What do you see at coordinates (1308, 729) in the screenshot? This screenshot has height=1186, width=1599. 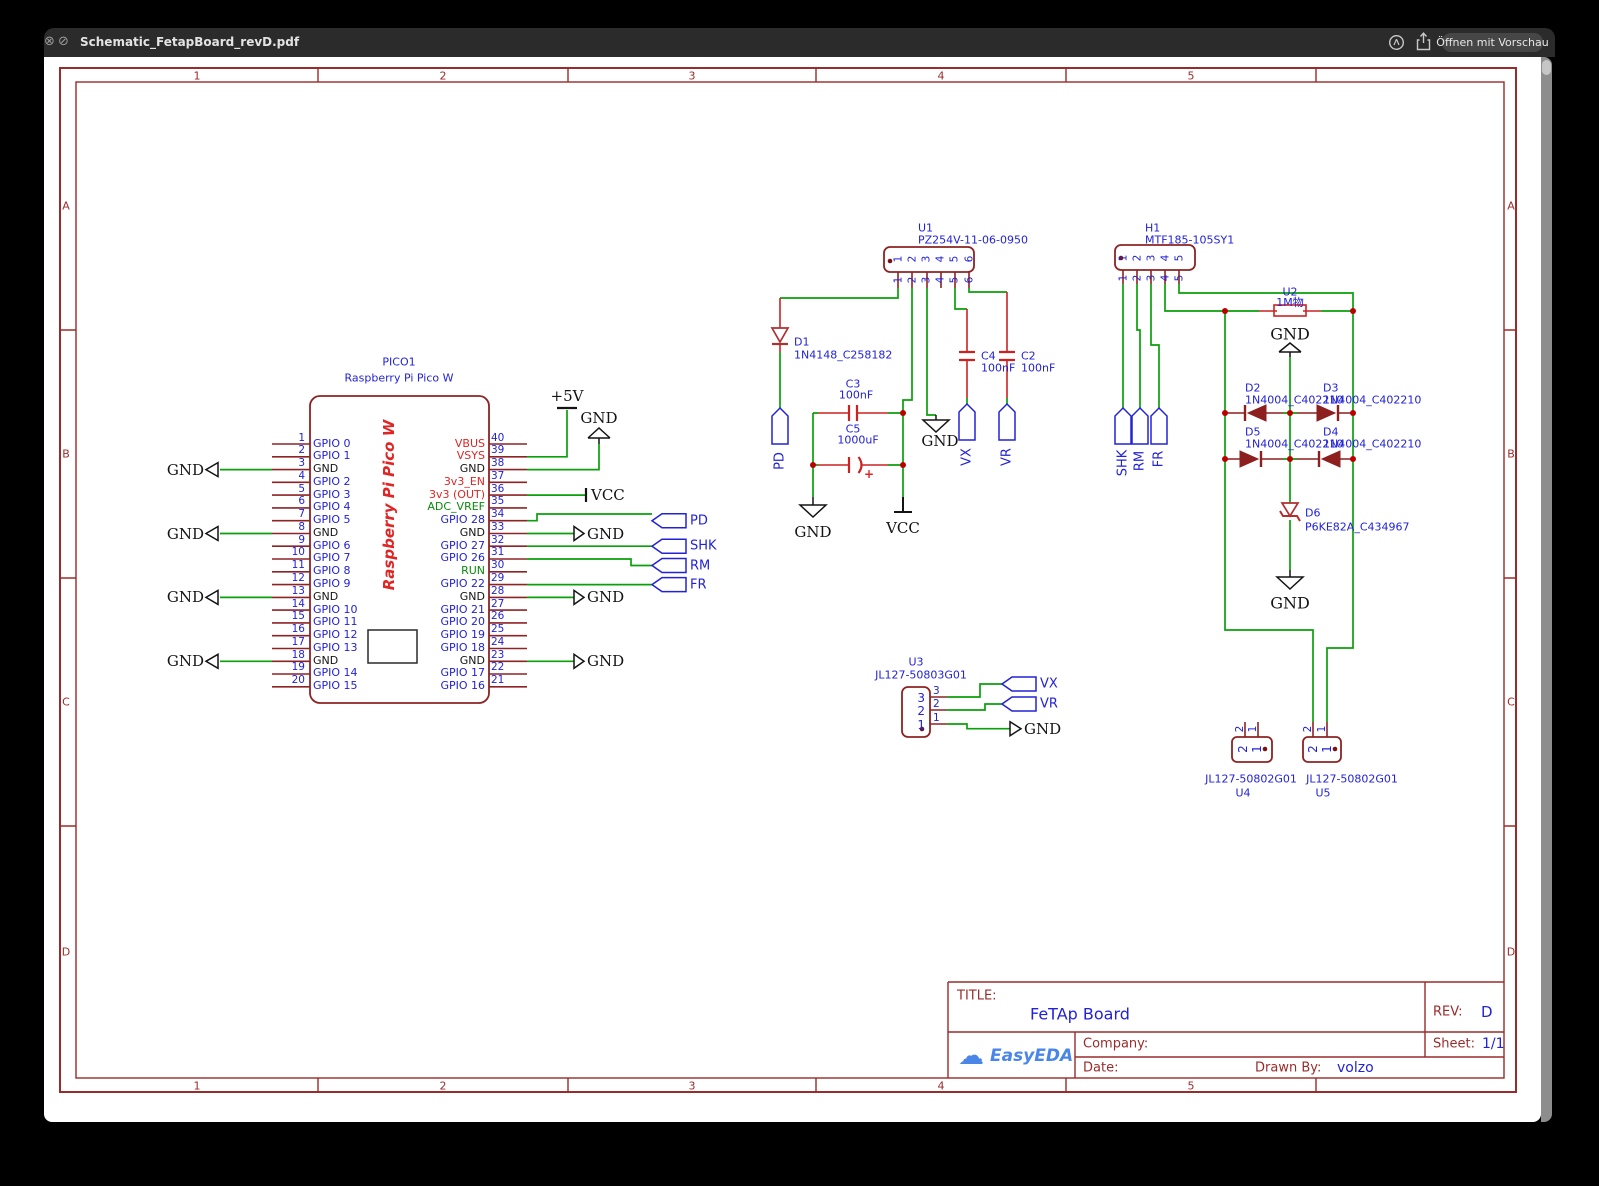 I see `u5-pin-number-outer: 2` at bounding box center [1308, 729].